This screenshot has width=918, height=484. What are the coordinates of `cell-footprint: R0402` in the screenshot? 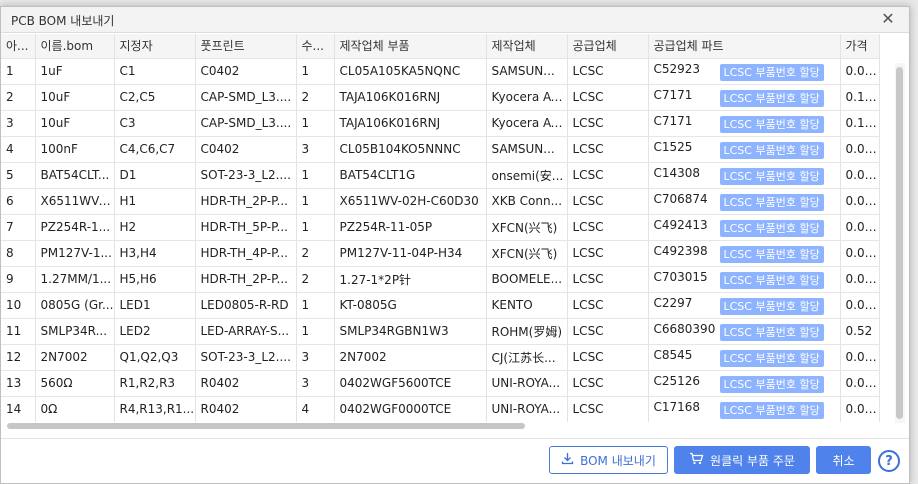 It's located at (246, 383).